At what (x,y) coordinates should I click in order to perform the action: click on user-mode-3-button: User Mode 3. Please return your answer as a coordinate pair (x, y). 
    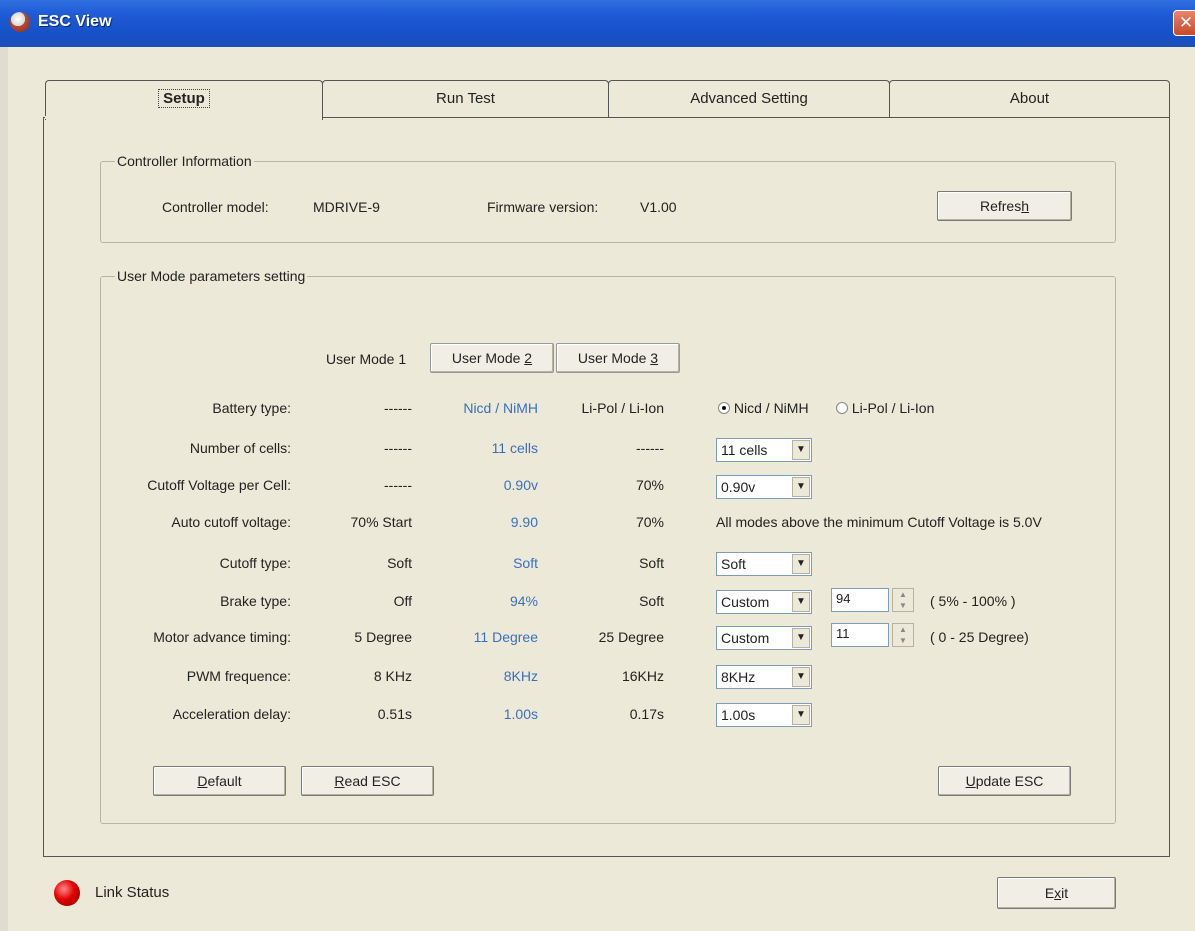
    Looking at the image, I should click on (618, 358).